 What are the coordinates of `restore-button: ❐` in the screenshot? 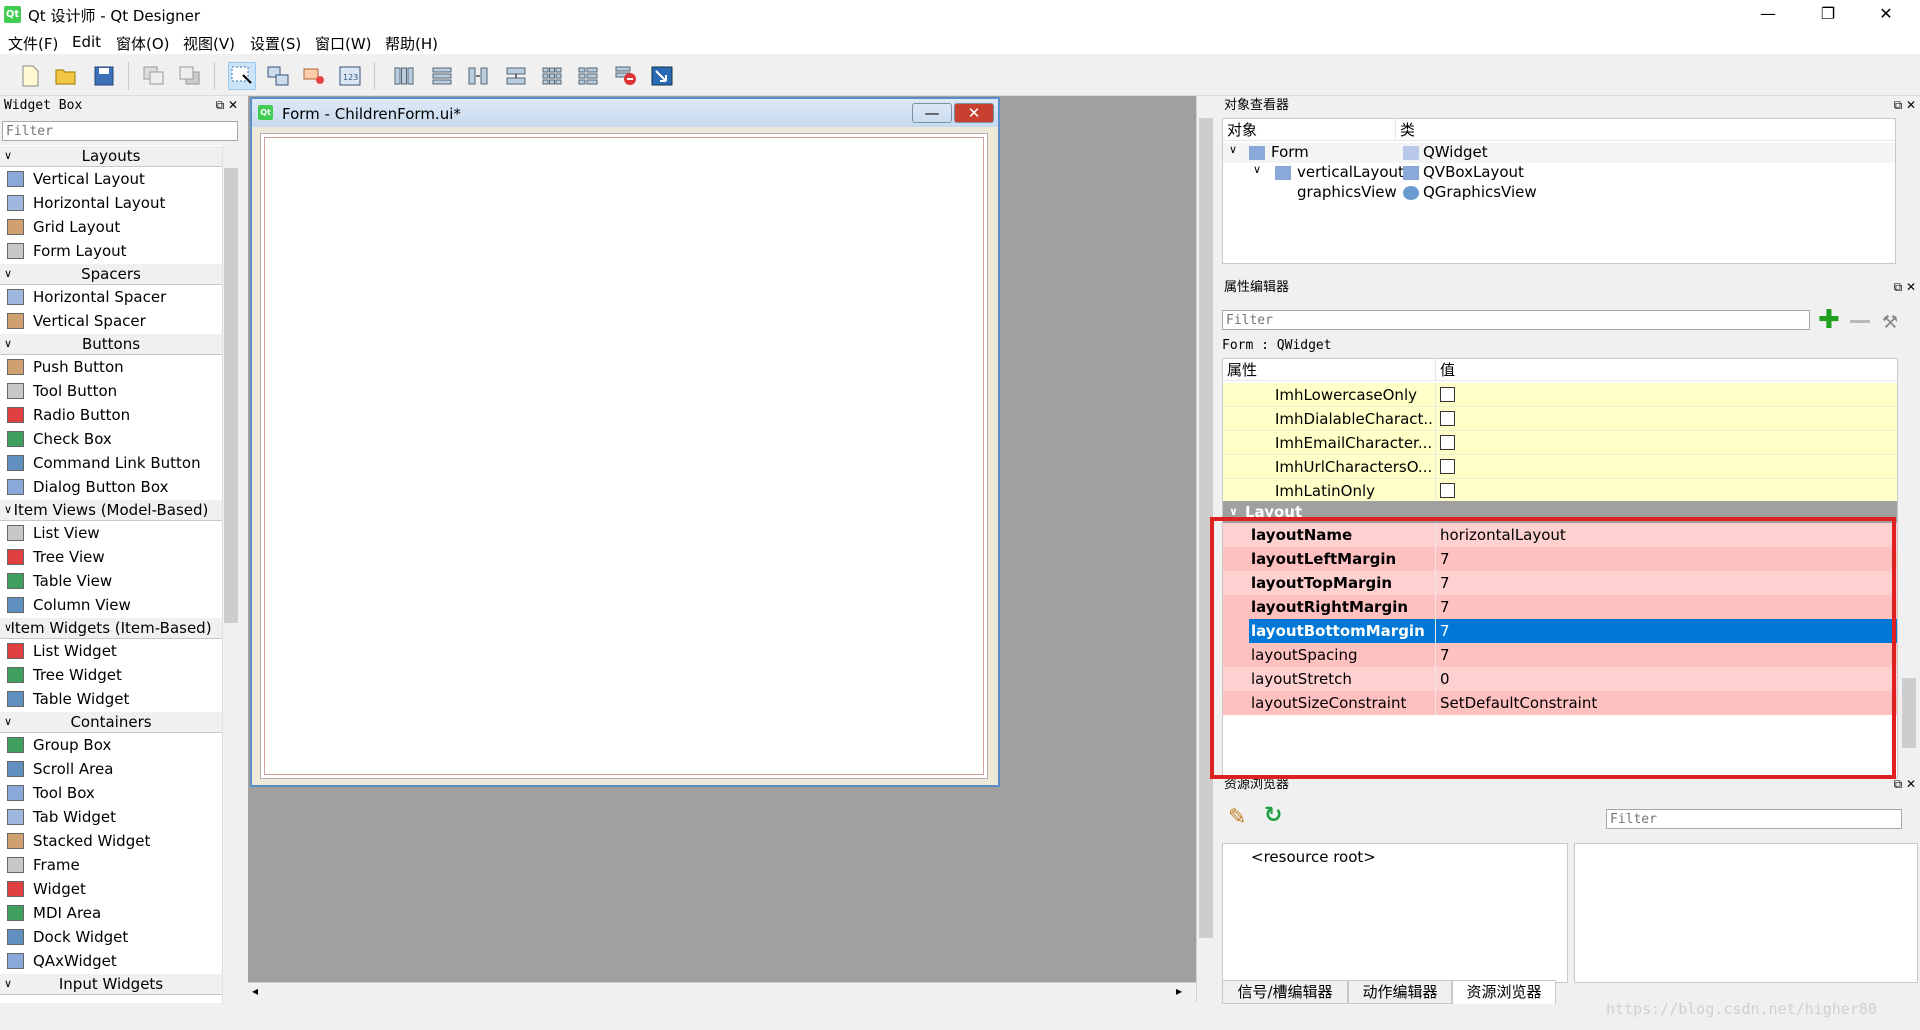 It's located at (1828, 15).